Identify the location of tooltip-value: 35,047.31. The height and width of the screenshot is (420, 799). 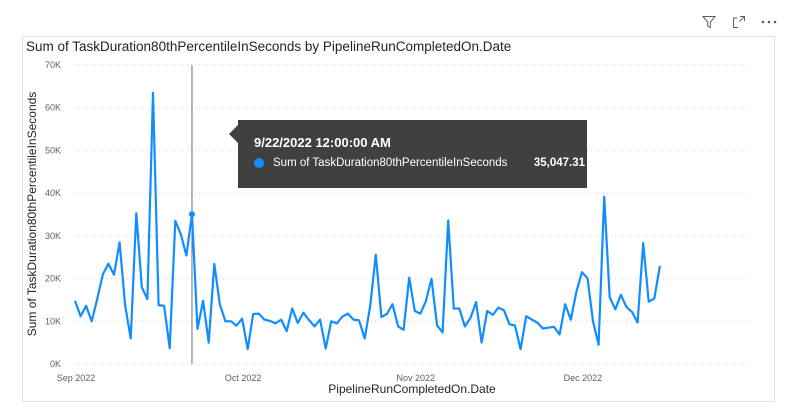
(559, 163).